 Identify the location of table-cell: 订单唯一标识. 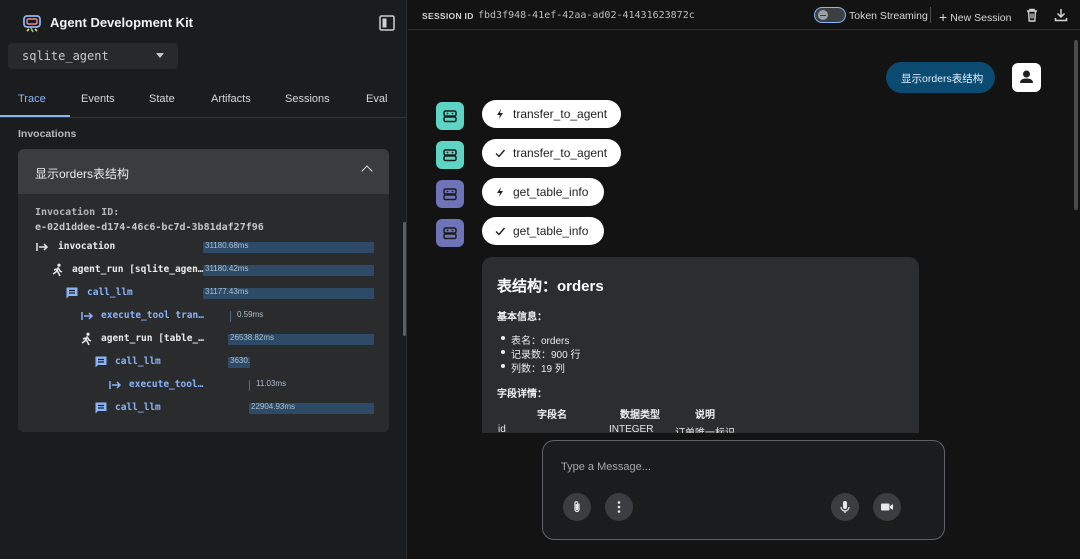
(705, 428).